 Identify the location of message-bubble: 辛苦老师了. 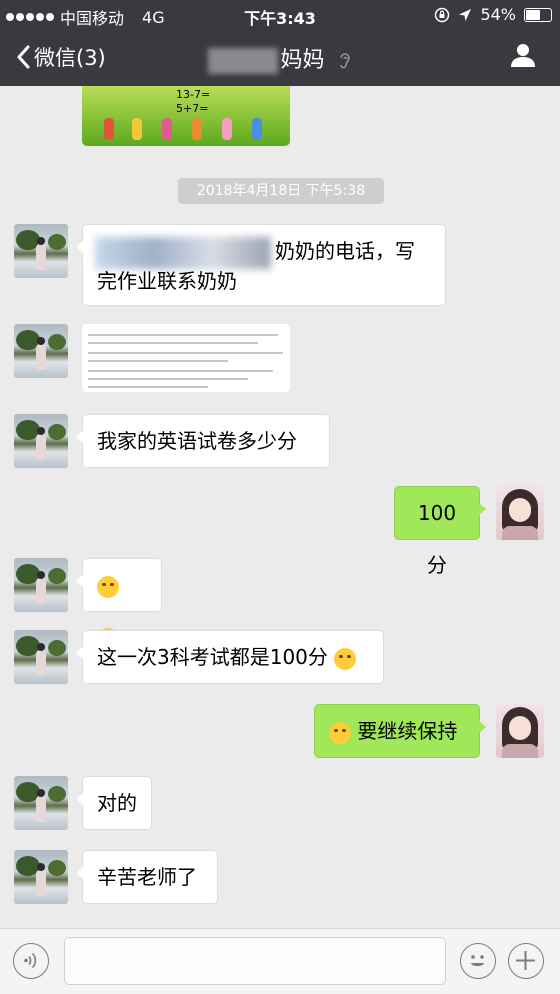
(147, 877).